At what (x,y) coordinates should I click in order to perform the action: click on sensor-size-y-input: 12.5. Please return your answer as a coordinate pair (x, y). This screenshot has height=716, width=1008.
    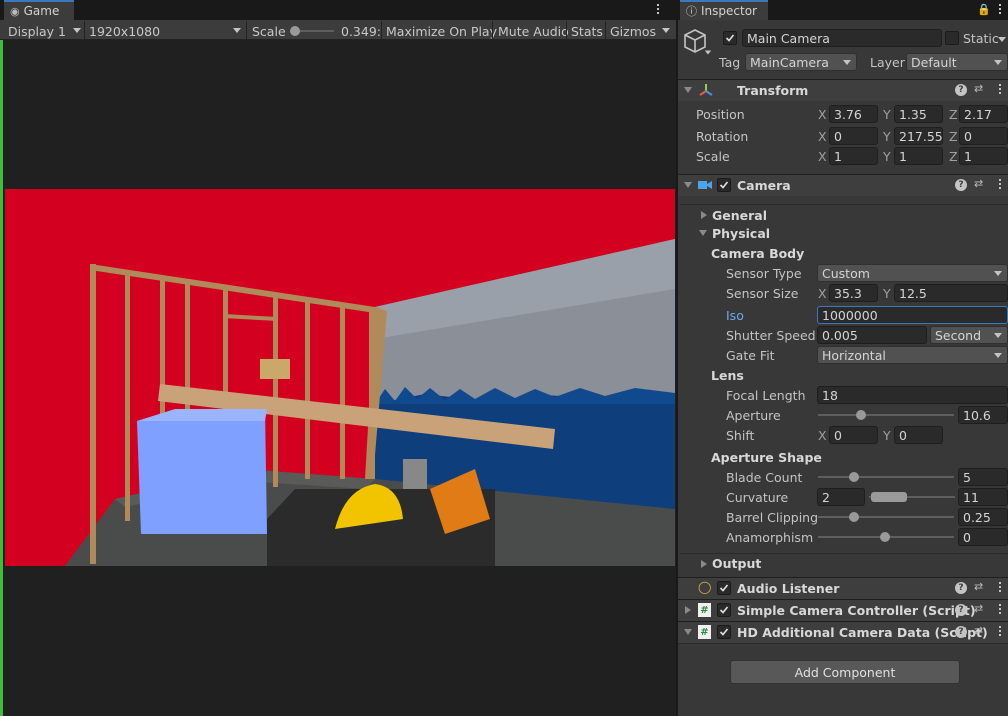
    Looking at the image, I should click on (951, 293).